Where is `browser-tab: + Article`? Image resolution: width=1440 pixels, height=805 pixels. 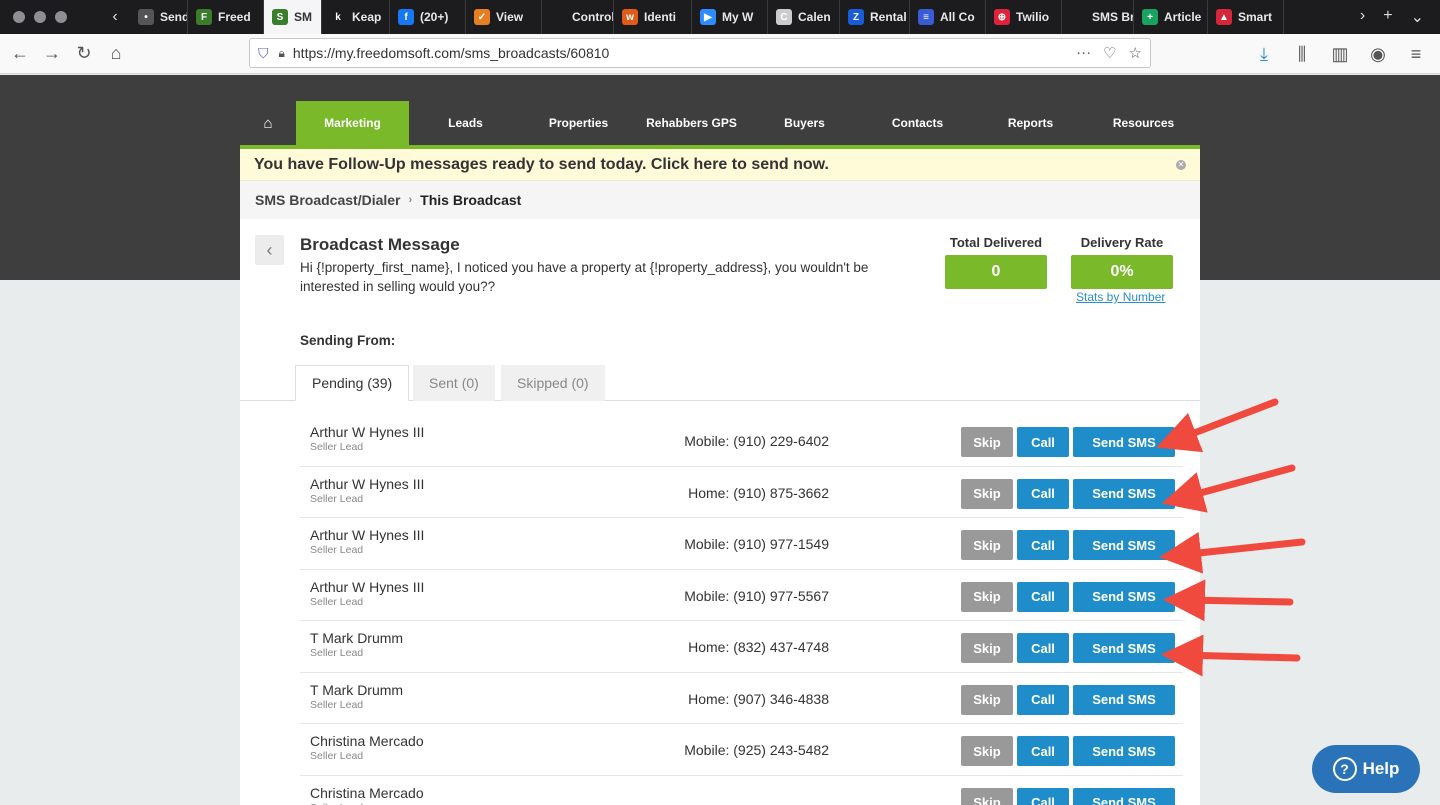
browser-tab: + Article is located at coordinates (1171, 17).